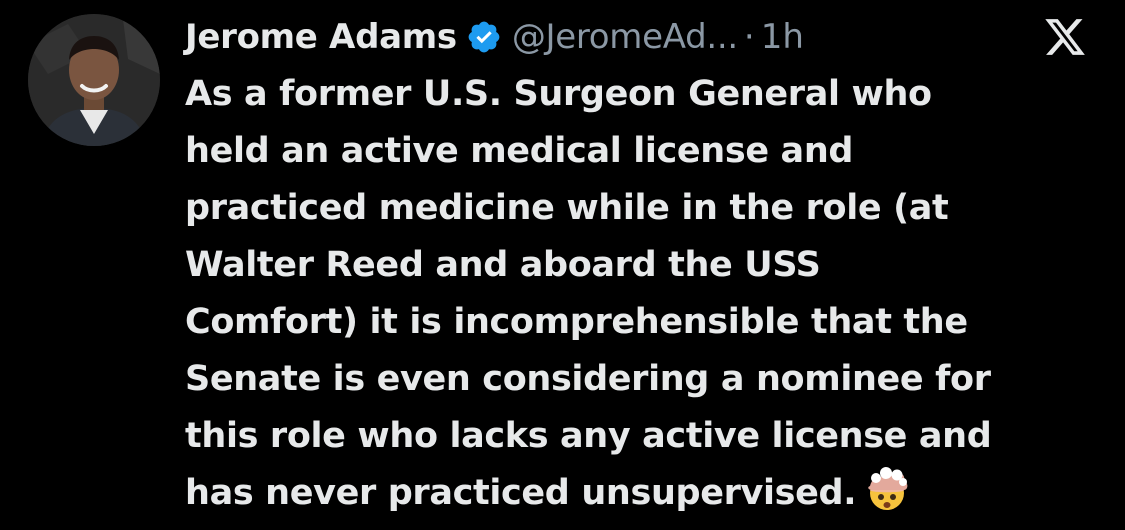  Describe the element at coordinates (321, 37) in the screenshot. I see `display-name: Jerome Adams` at that location.